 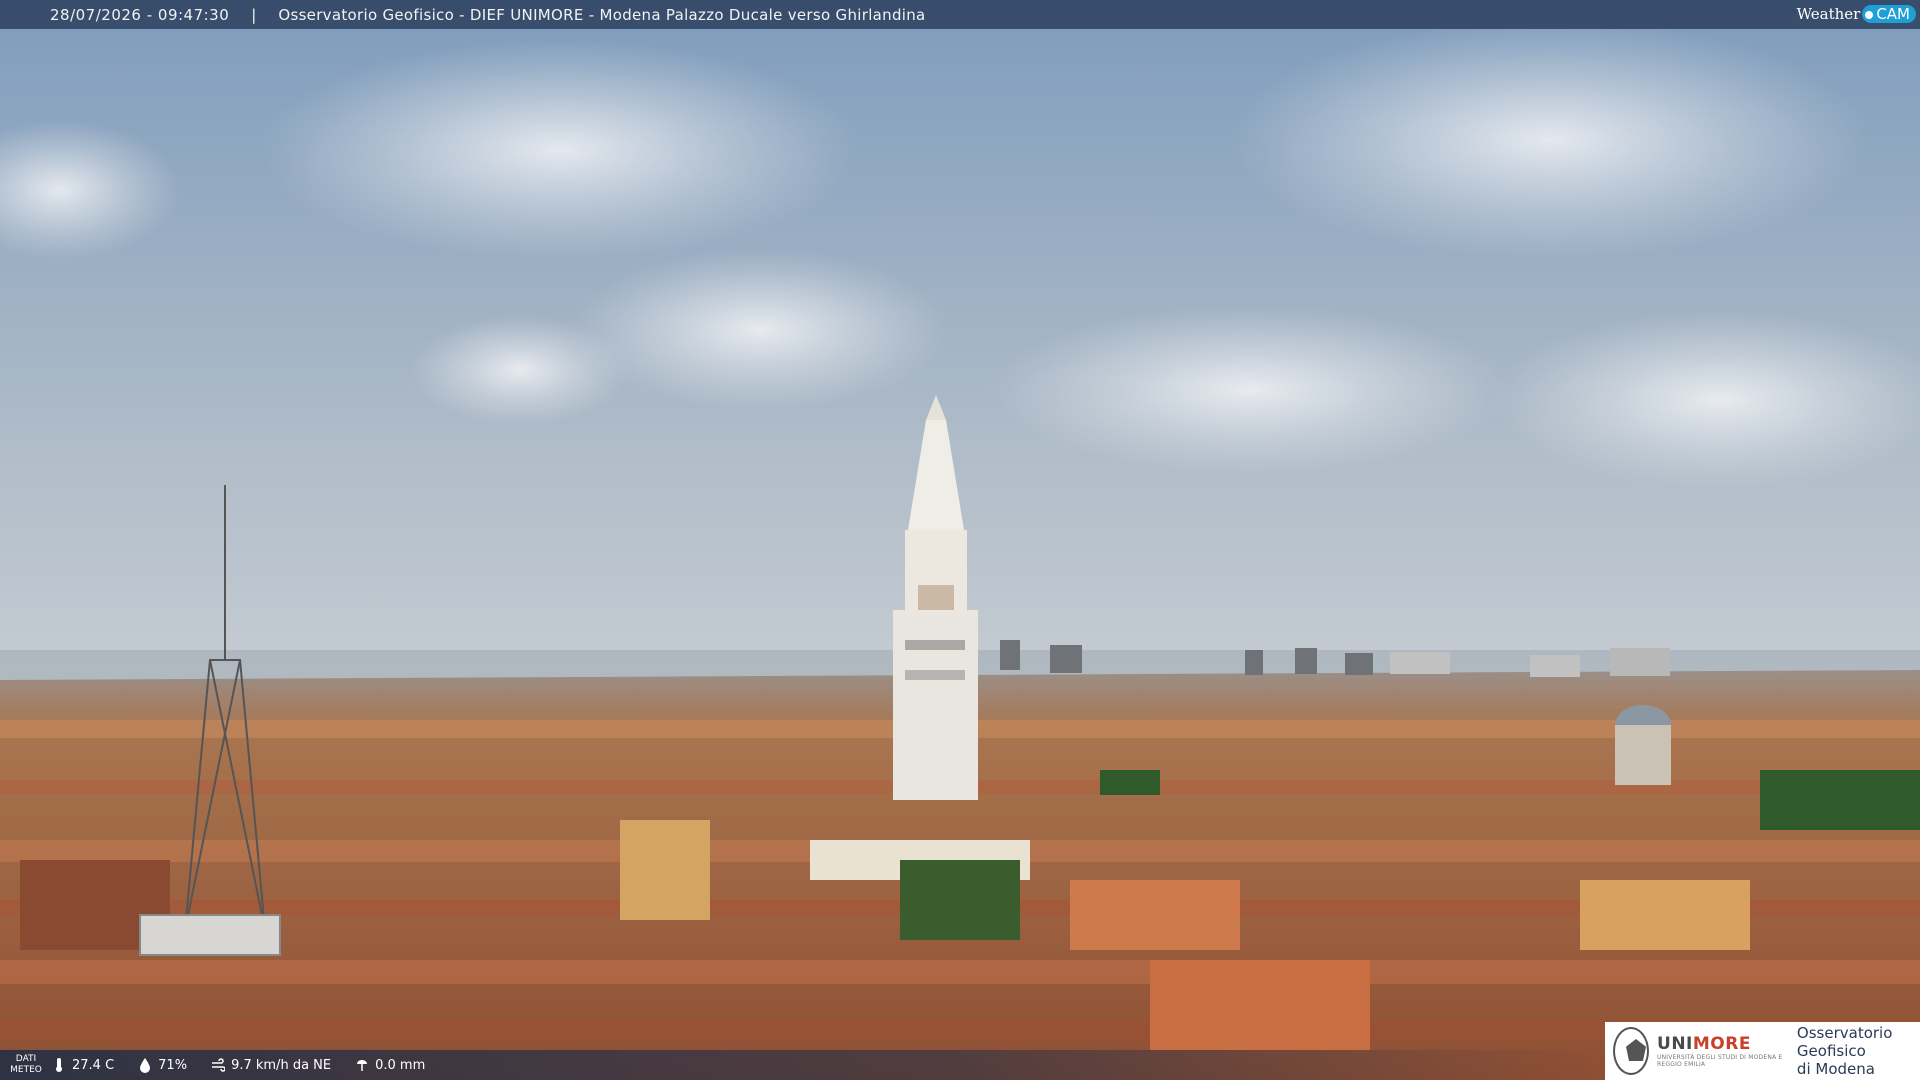 I want to click on brand-uni: UNI, so click(x=1675, y=1044).